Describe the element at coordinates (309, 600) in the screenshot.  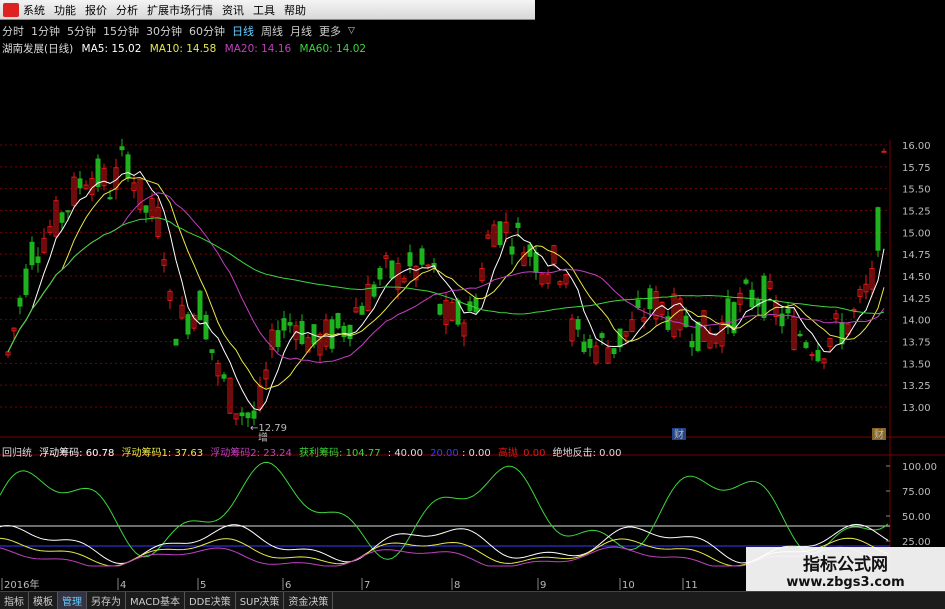
I see `tab-fund-decision: 资金决策` at that location.